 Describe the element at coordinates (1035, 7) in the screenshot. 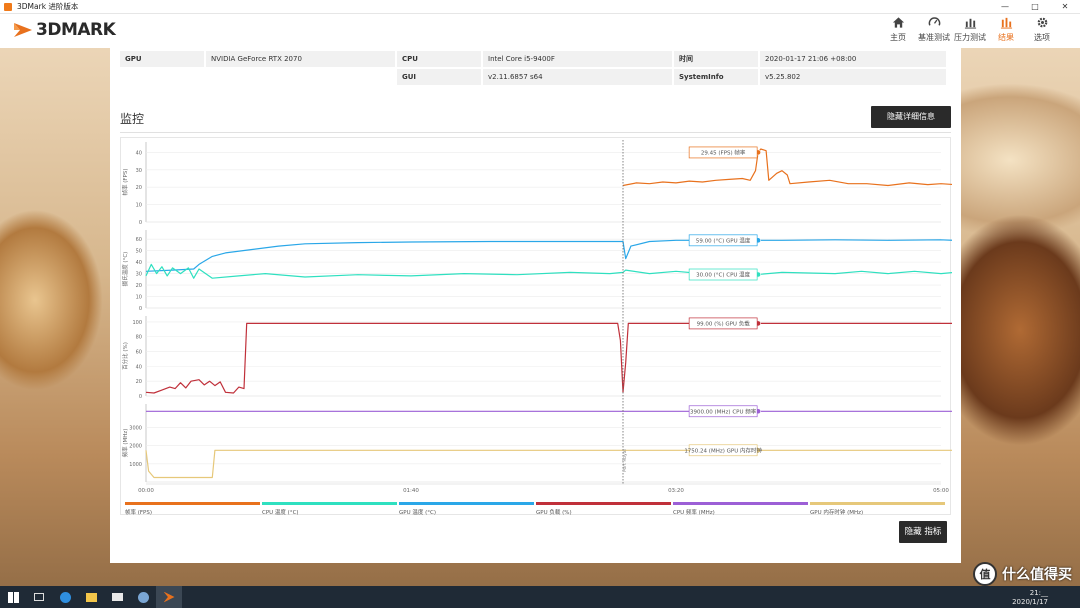

I see `maximize-button: □` at that location.